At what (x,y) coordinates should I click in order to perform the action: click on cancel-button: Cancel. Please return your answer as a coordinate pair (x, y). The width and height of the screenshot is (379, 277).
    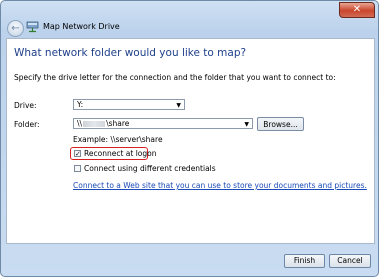
    Looking at the image, I should click on (350, 261).